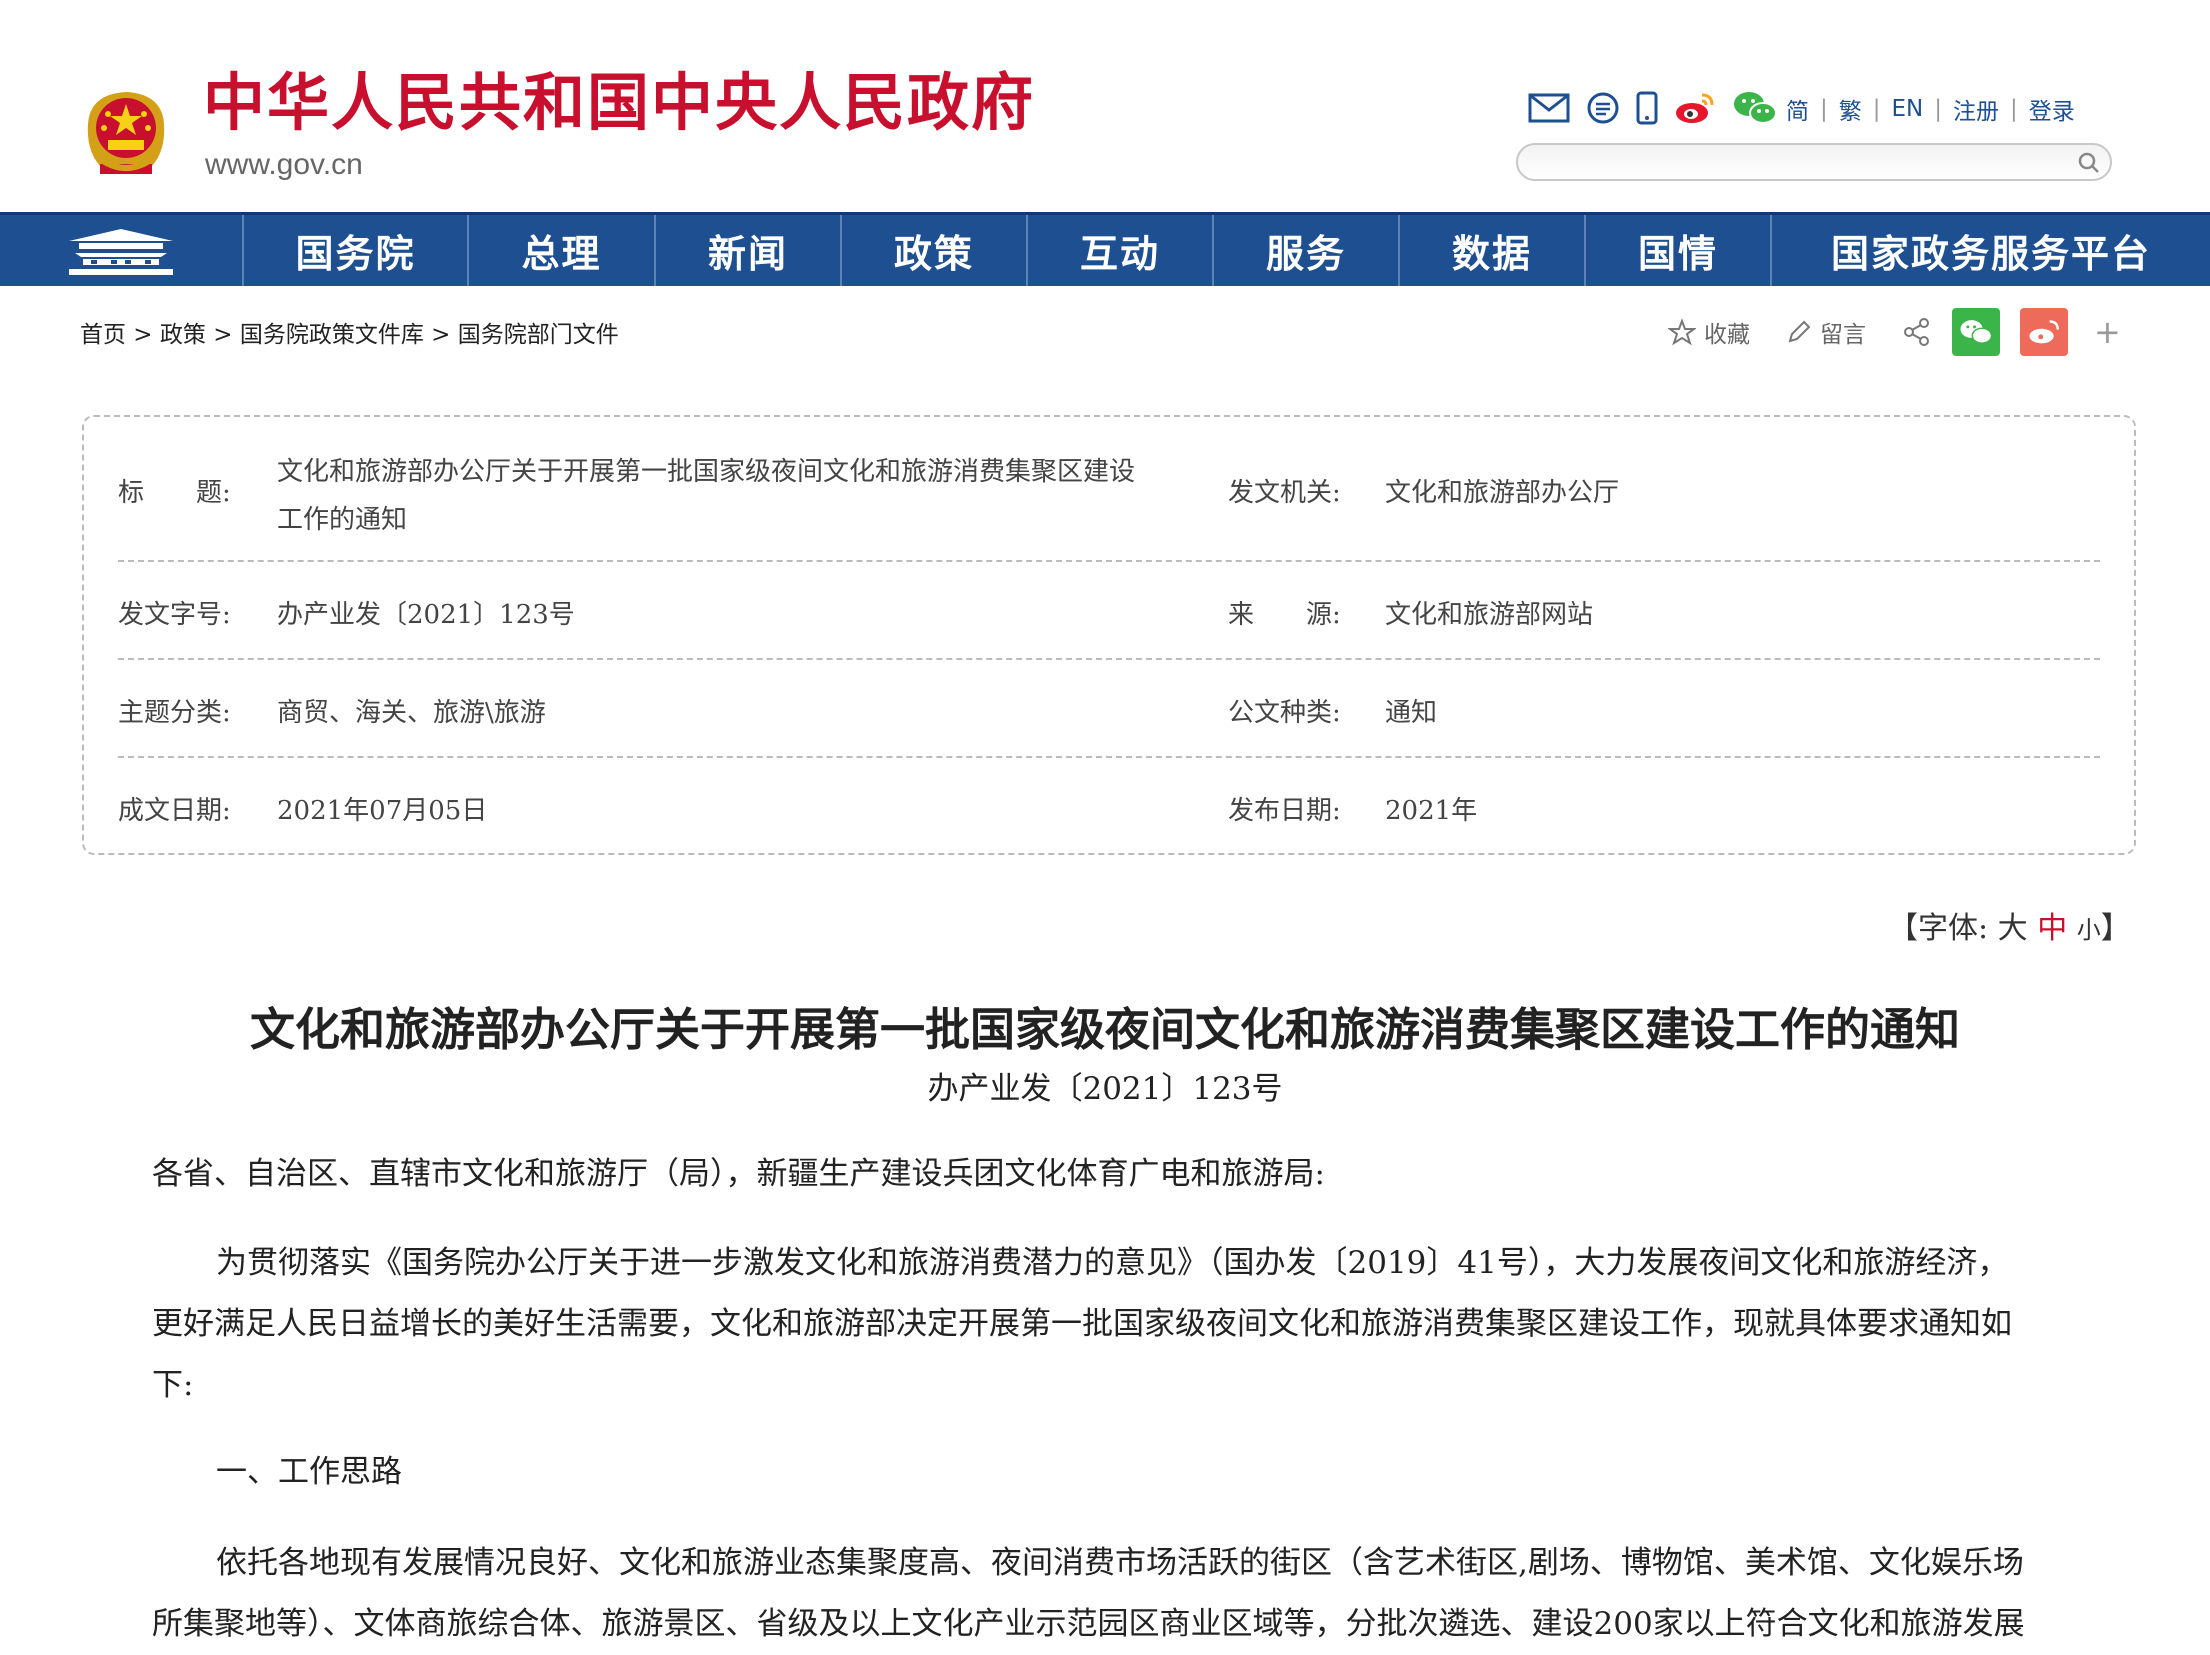 The width and height of the screenshot is (2210, 1655). I want to click on top-icon-bar, so click(1661, 108).